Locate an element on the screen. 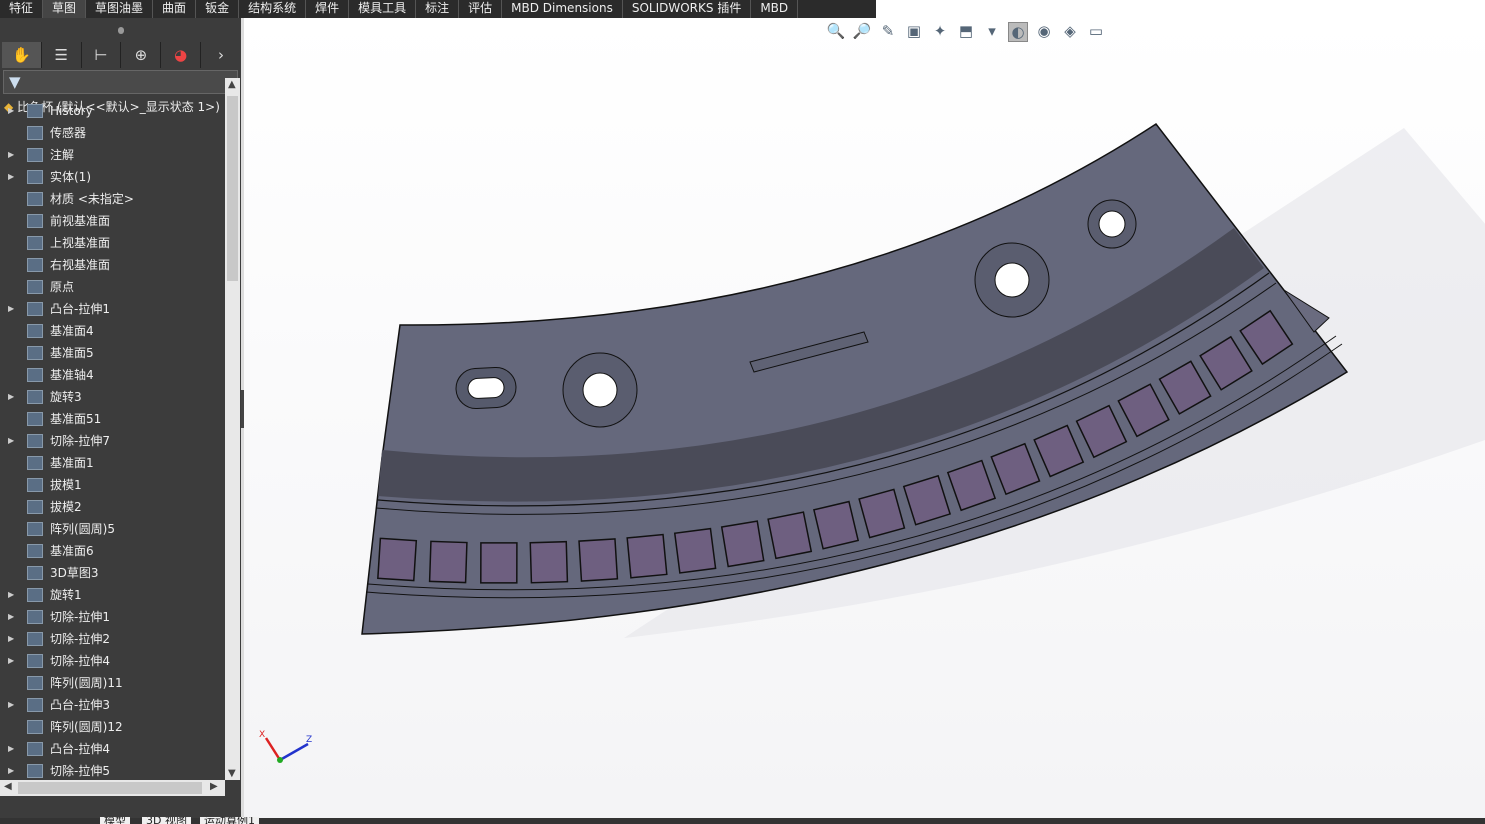 The height and width of the screenshot is (824, 1485). section-view-icon: ▣ is located at coordinates (914, 32).